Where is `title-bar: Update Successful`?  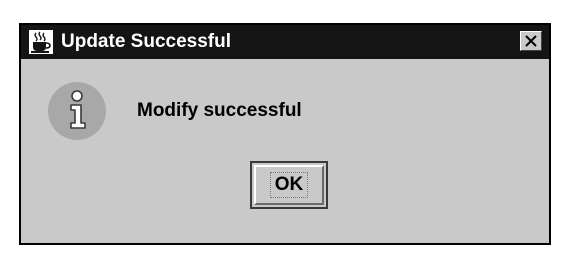
title-bar: Update Successful is located at coordinates (285, 42).